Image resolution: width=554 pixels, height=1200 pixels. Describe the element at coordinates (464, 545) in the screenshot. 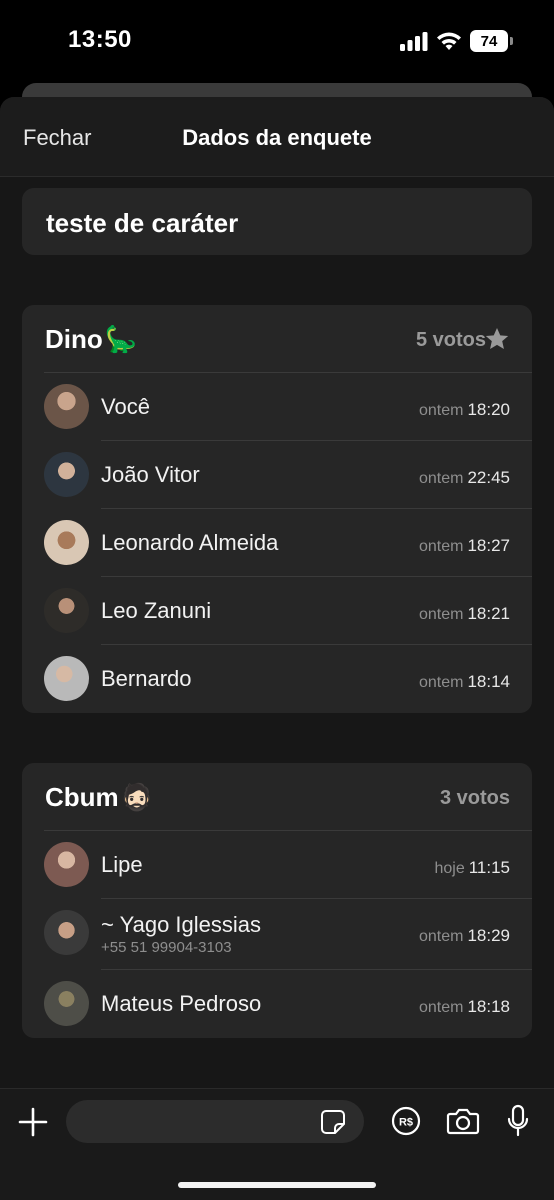

I see `vote-time: ontem 18:27` at that location.